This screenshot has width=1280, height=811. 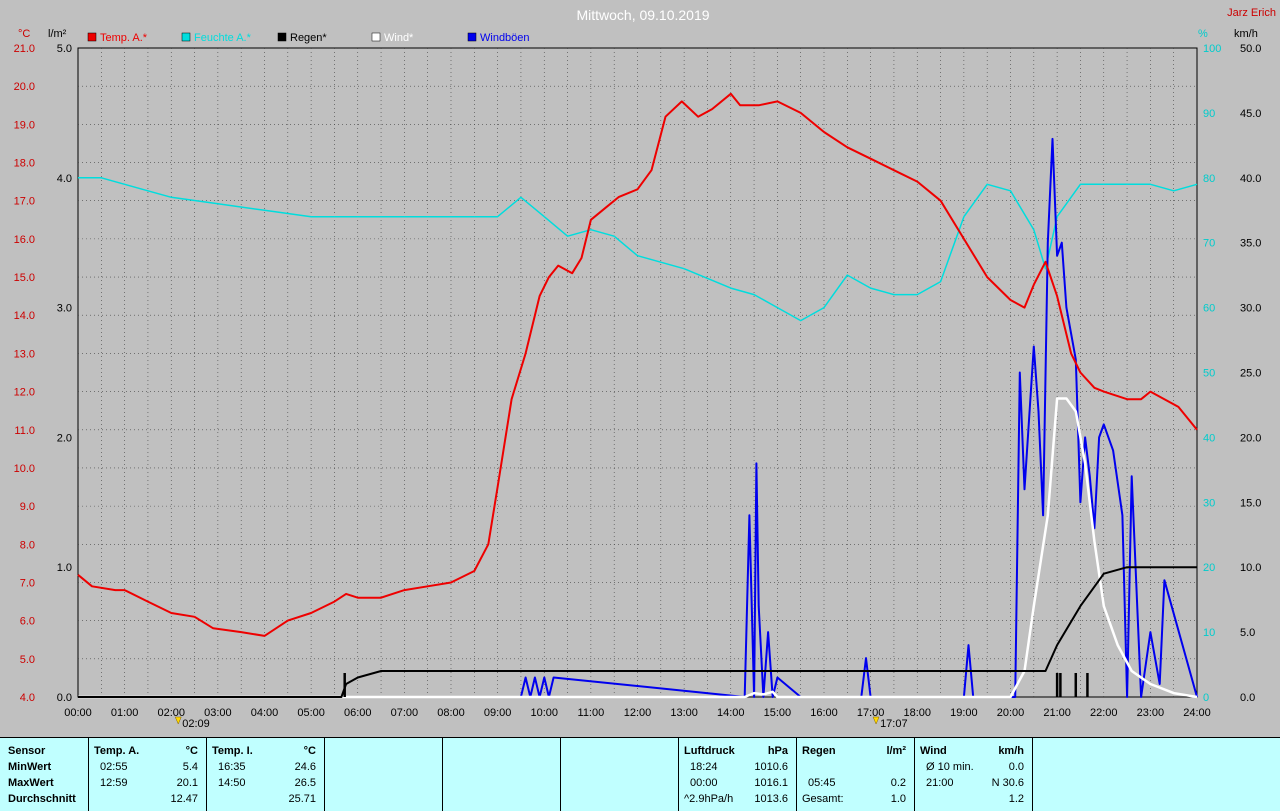 I want to click on temp-tick-label: 12.0, so click(x=24, y=393).